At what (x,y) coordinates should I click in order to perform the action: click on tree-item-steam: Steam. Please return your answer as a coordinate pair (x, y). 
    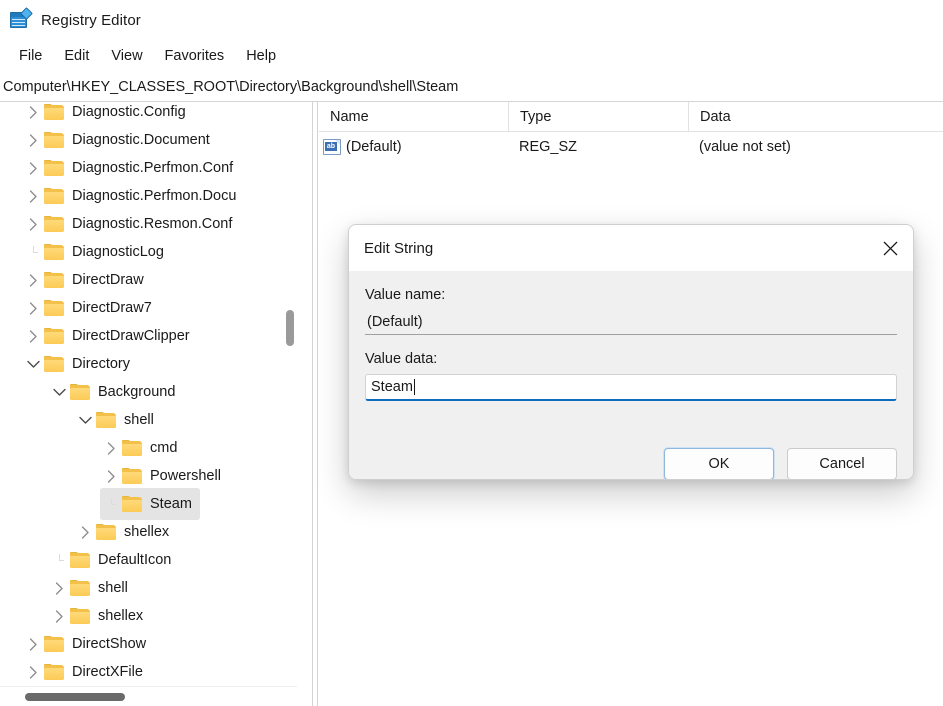
    Looking at the image, I should click on (148, 504).